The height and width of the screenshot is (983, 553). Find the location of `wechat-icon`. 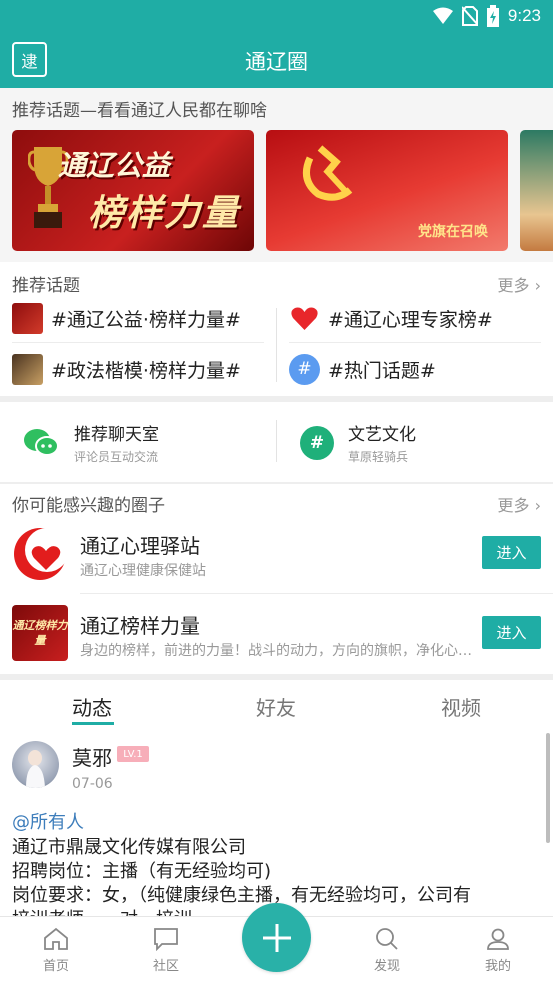

wechat-icon is located at coordinates (41, 442).